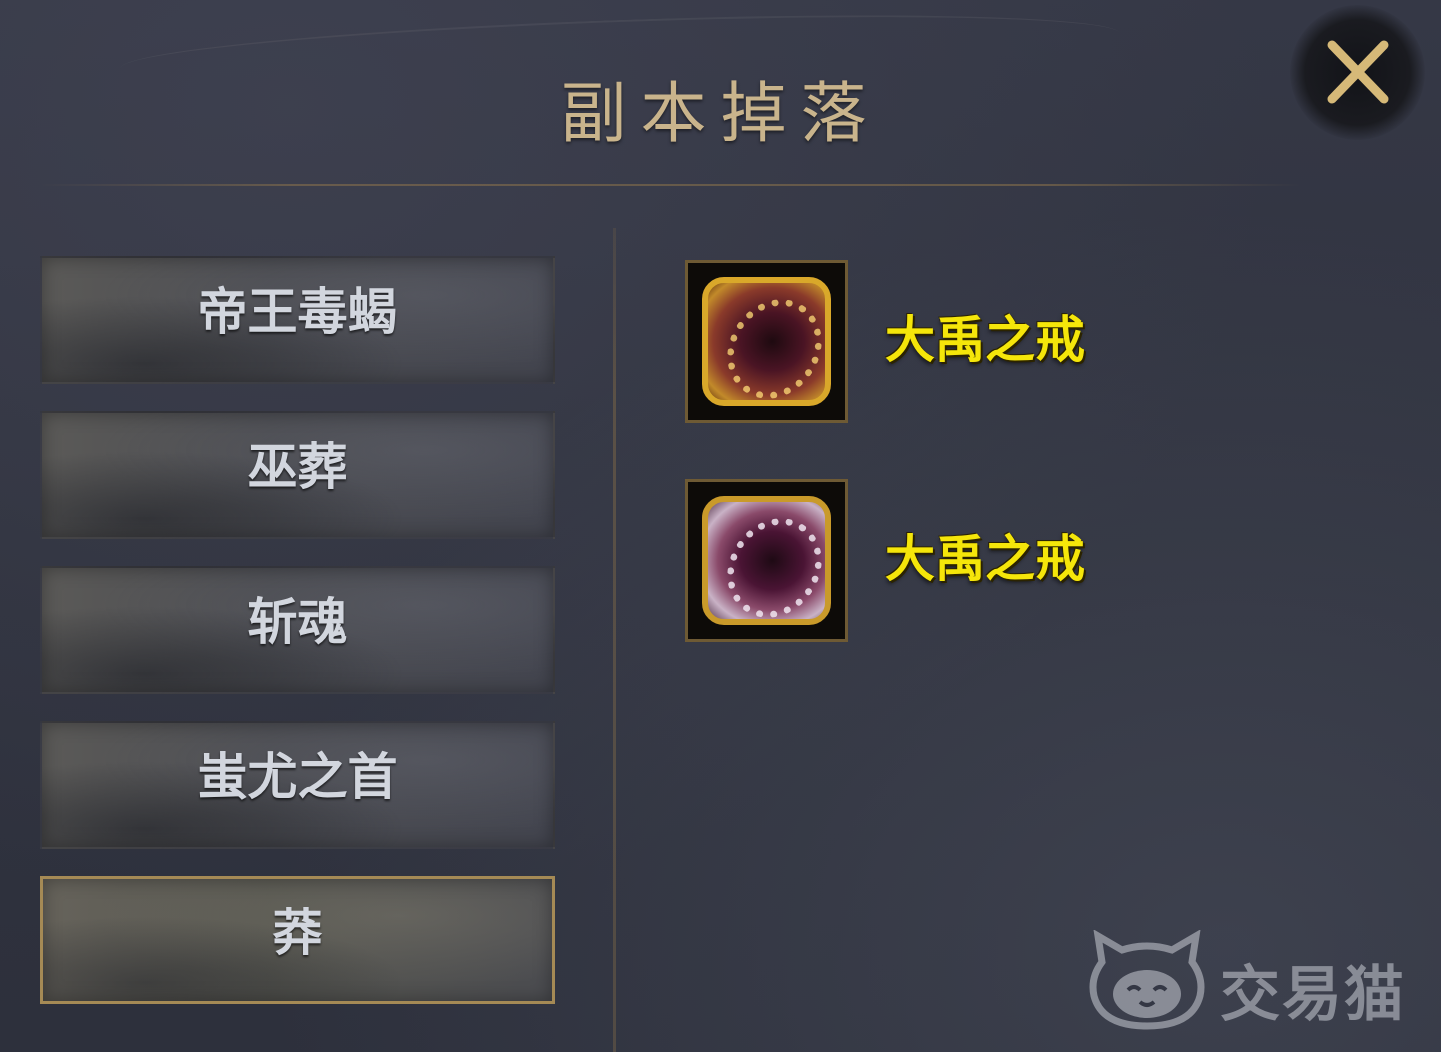 This screenshot has width=1441, height=1052. What do you see at coordinates (297, 777) in the screenshot?
I see `tab-label: 蚩尤之首` at bounding box center [297, 777].